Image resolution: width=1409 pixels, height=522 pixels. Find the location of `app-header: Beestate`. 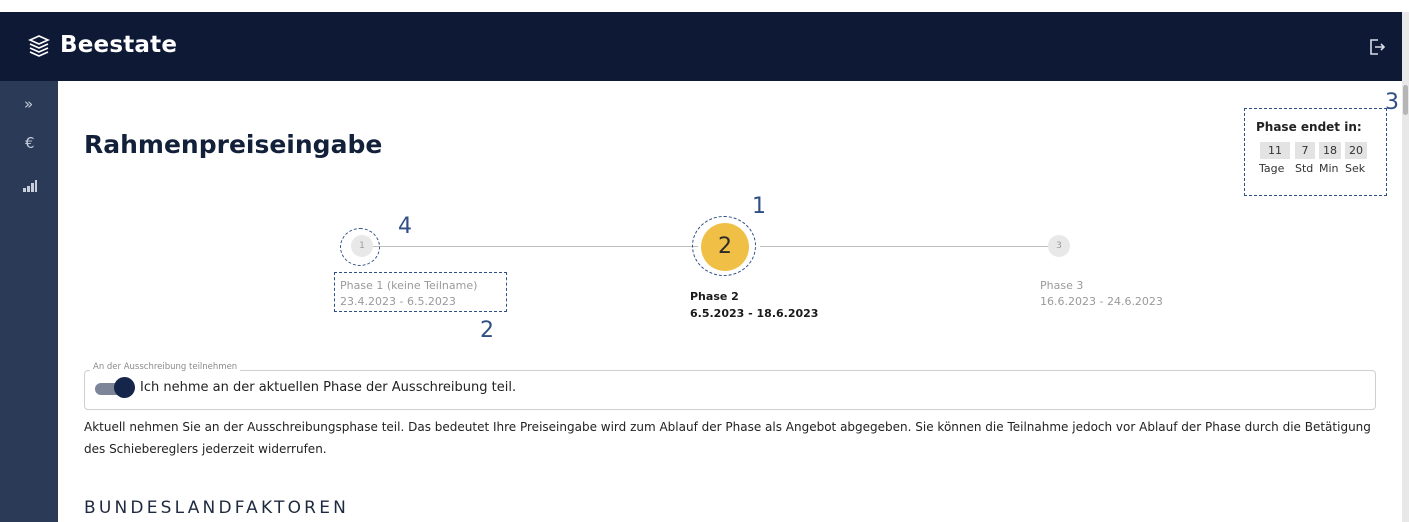

app-header: Beestate is located at coordinates (701, 46).